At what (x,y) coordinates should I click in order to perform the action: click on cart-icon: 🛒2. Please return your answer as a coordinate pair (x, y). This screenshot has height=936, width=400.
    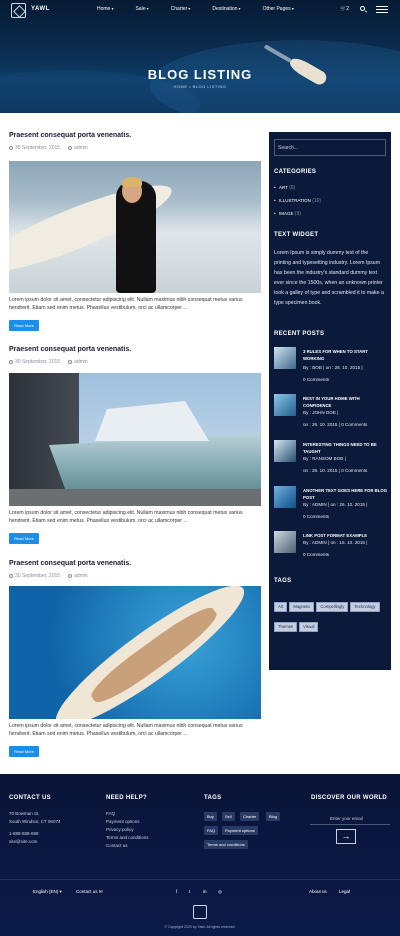
    Looking at the image, I should click on (344, 9).